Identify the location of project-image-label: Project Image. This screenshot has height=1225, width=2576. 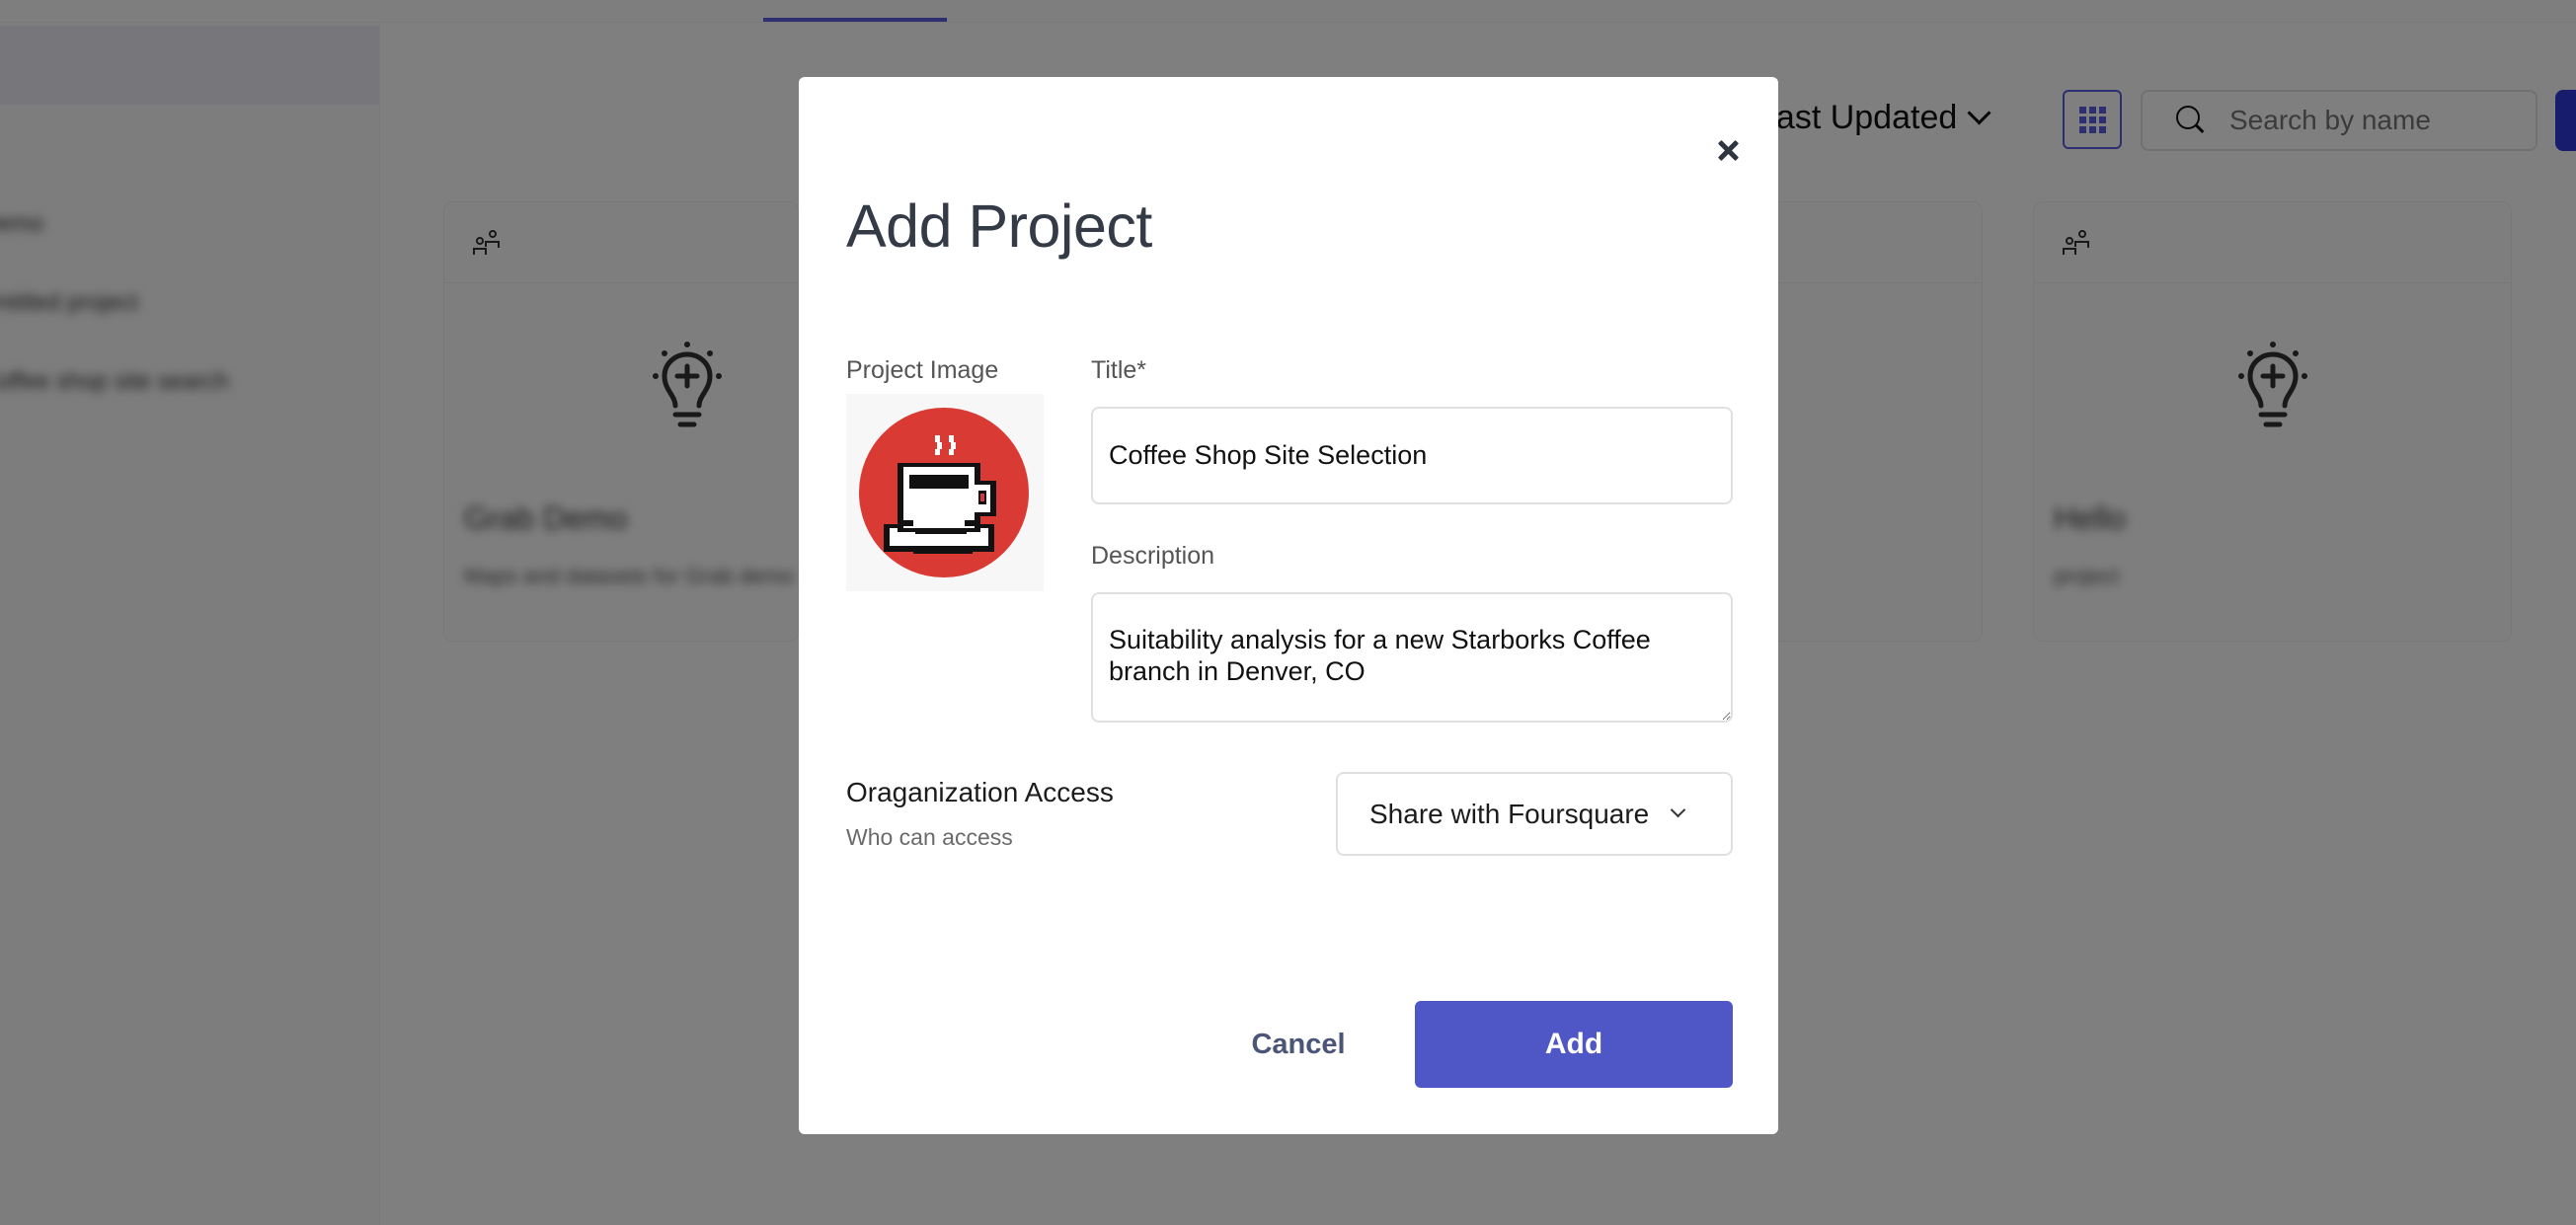
(922, 370).